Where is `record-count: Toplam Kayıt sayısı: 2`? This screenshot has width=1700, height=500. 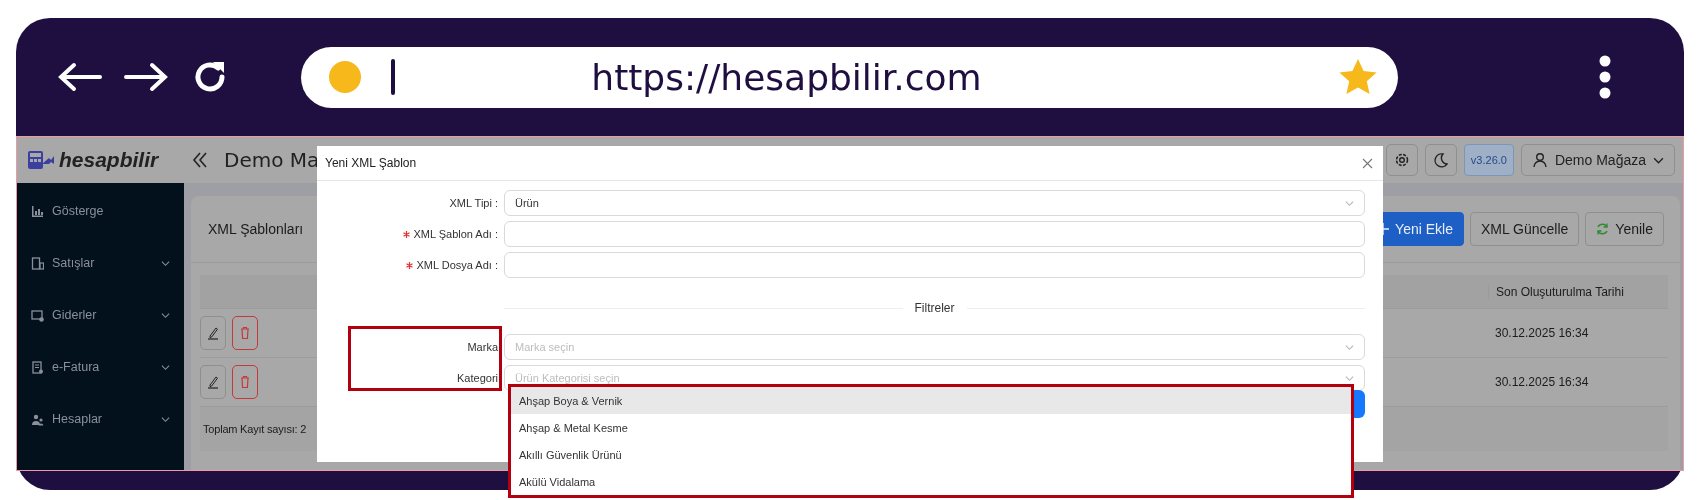 record-count: Toplam Kayıt sayısı: 2 is located at coordinates (255, 429).